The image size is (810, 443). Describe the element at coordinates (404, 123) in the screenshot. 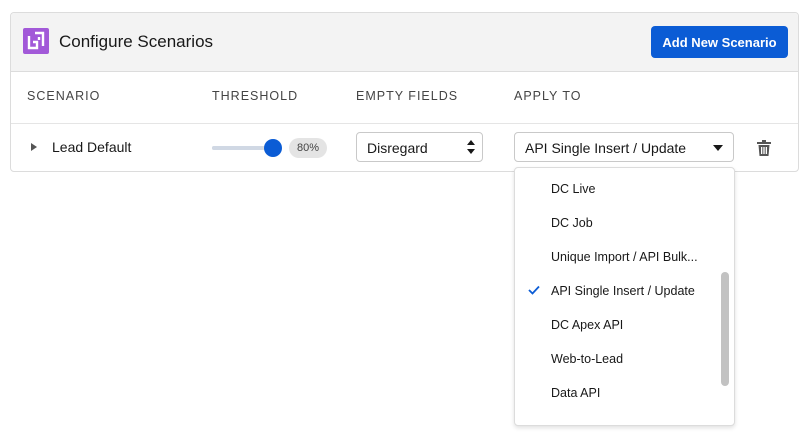

I see `row-divider` at that location.